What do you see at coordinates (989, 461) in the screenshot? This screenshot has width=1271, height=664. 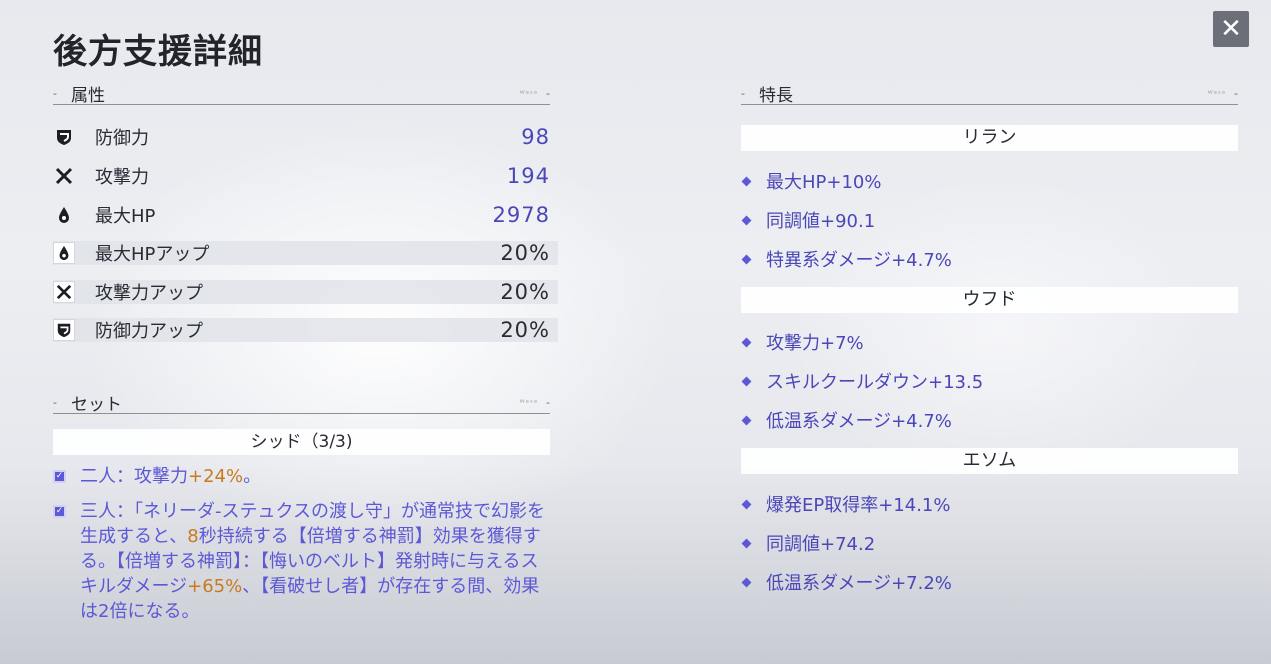 I see `feature-group-header: エソム` at bounding box center [989, 461].